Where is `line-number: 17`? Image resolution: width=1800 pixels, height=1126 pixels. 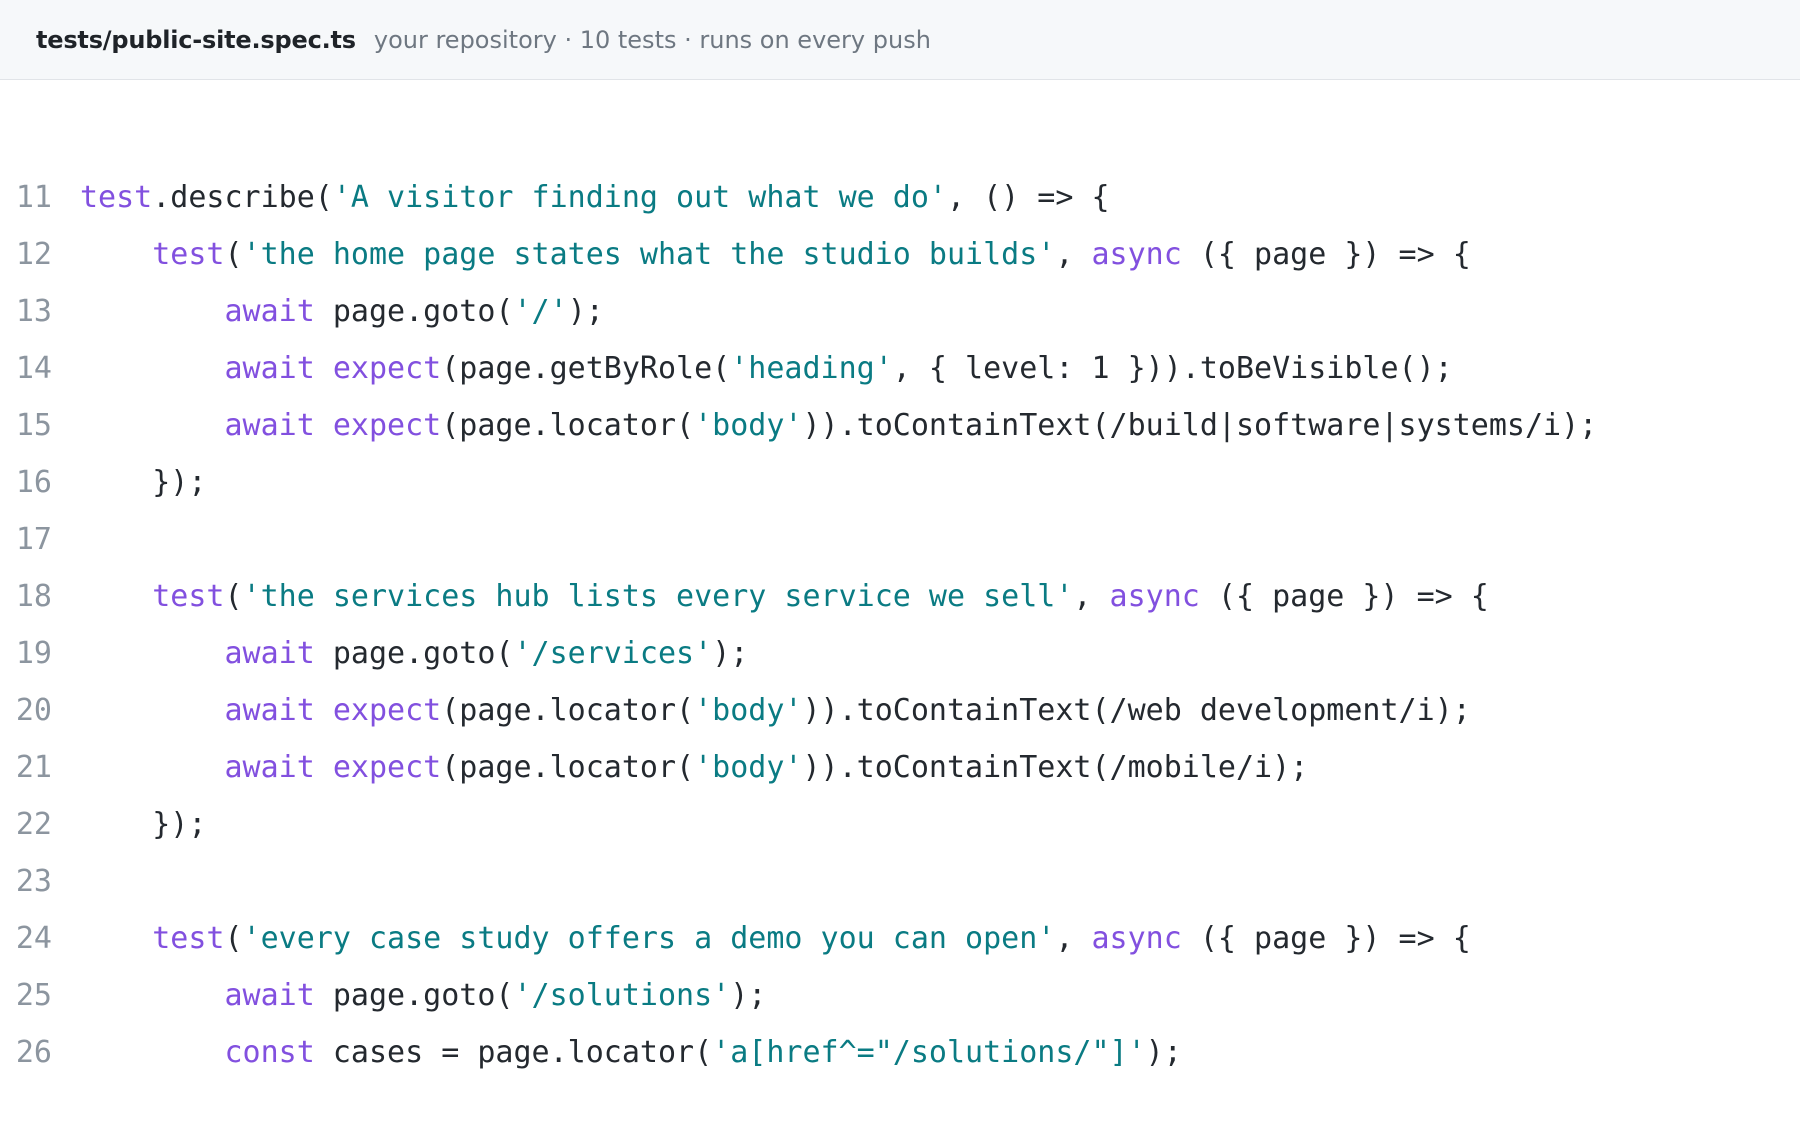
line-number: 17 is located at coordinates (33, 539).